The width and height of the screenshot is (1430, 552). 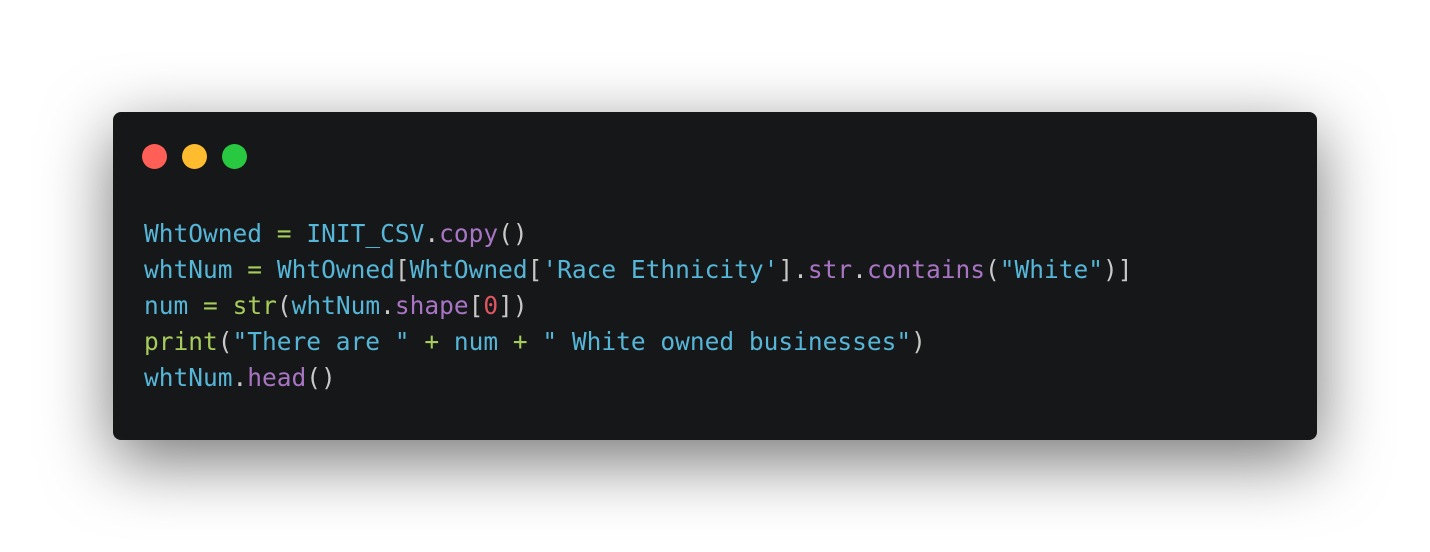 What do you see at coordinates (469, 233) in the screenshot?
I see `code-token-method: copy` at bounding box center [469, 233].